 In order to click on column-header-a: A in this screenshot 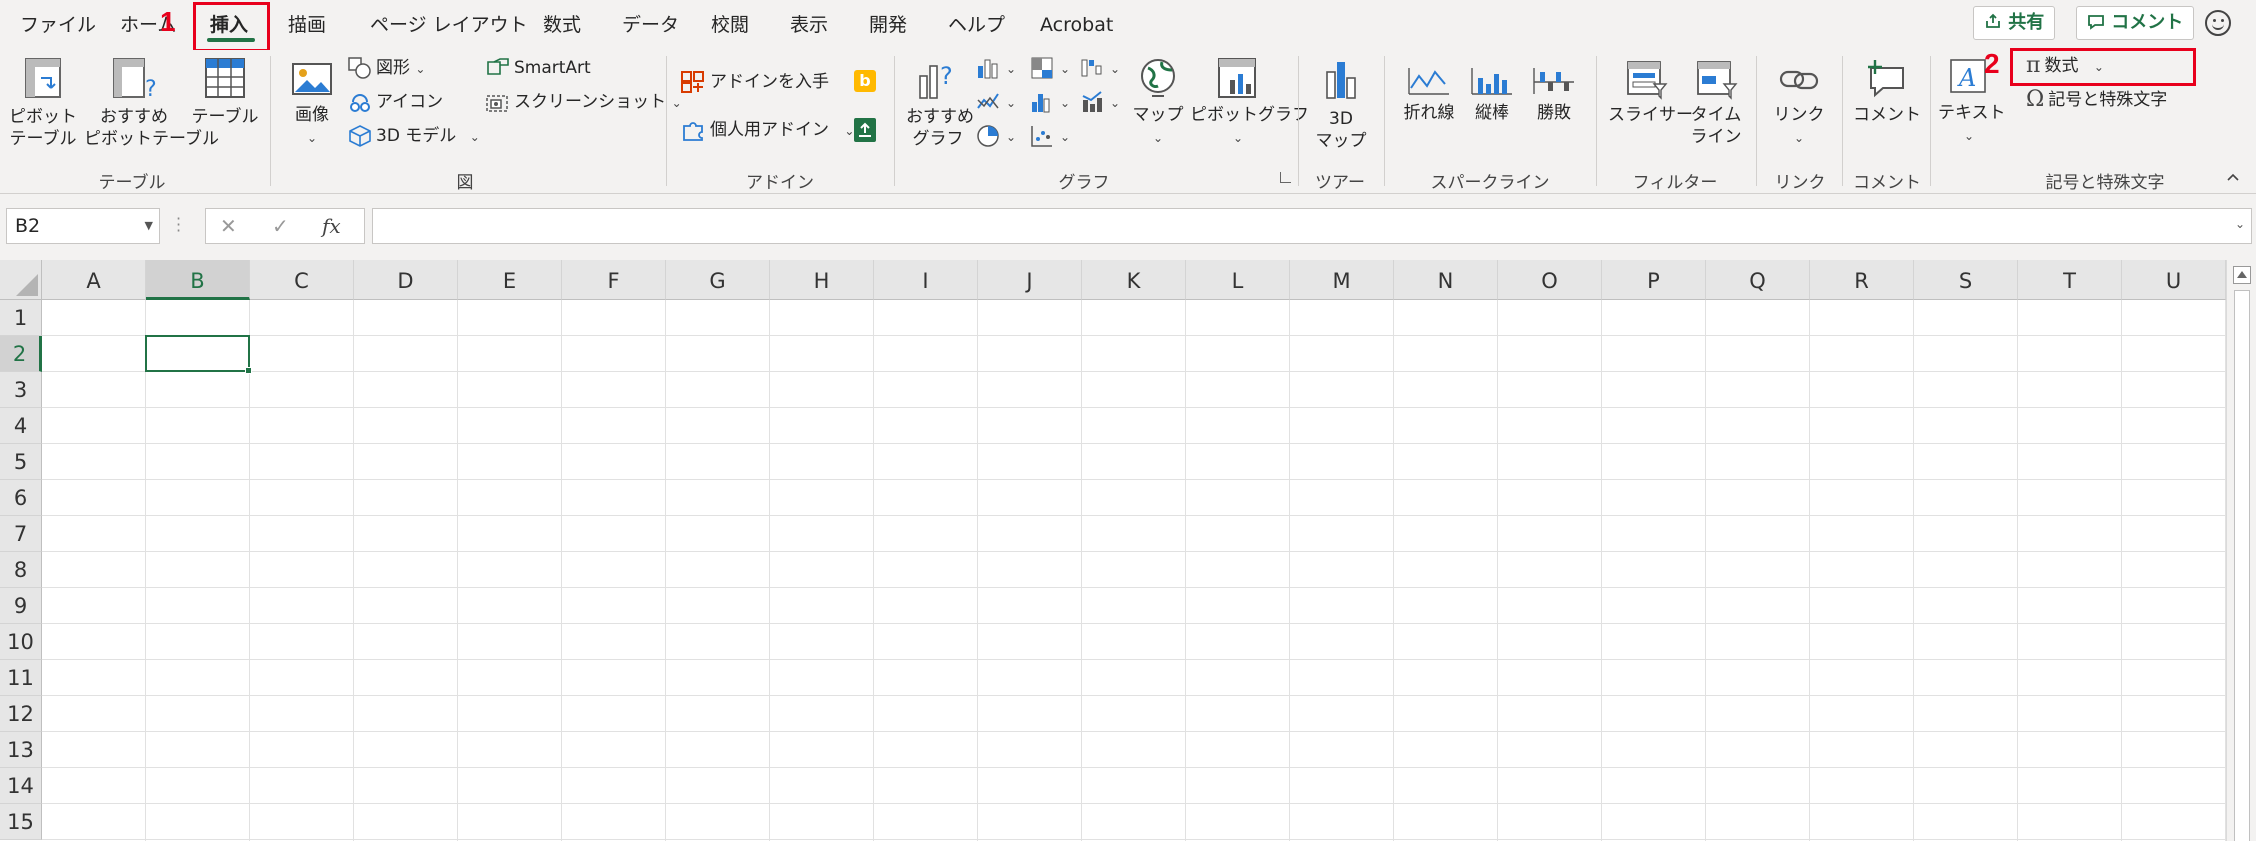, I will do `click(94, 280)`.